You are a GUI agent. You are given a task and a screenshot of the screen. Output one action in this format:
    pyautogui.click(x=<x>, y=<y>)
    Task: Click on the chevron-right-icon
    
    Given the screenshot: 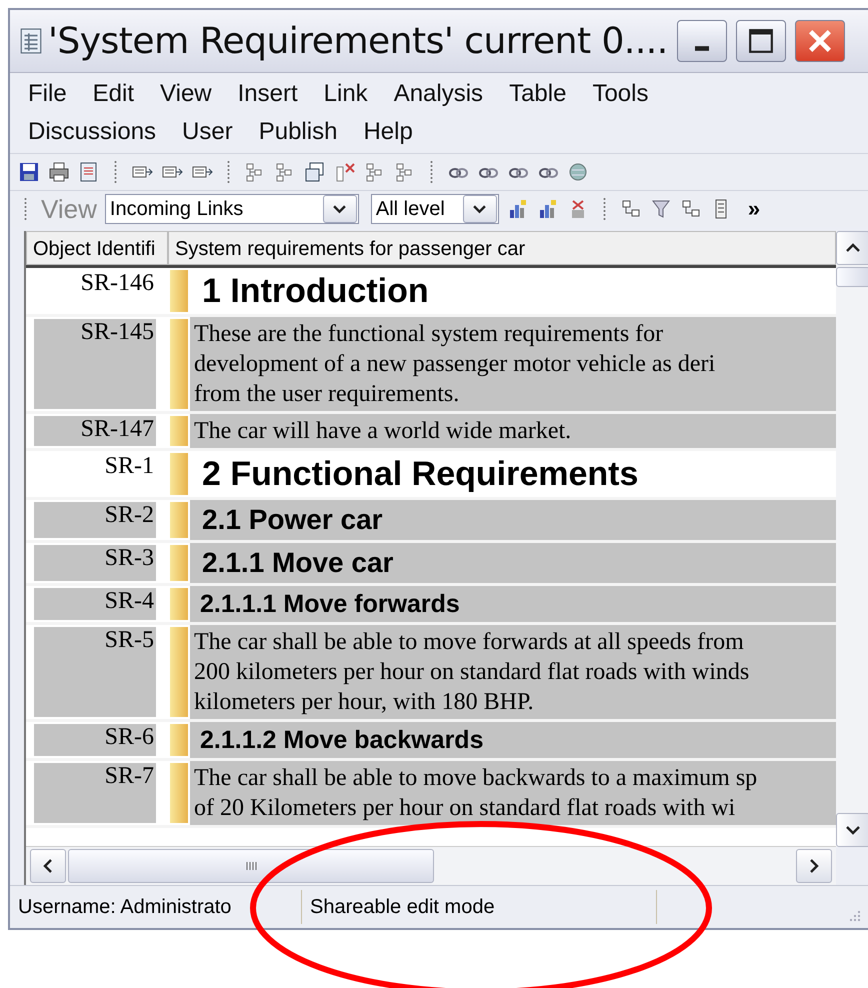 What is the action you would take?
    pyautogui.click(x=814, y=866)
    